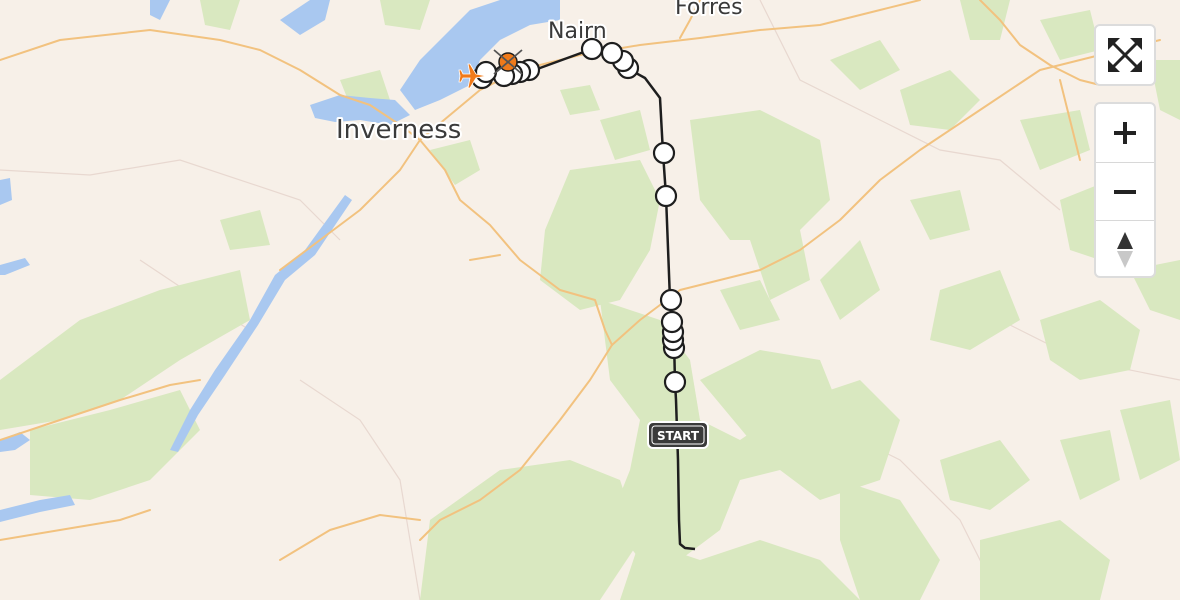 This screenshot has width=1180, height=600. I want to click on start-label: START, so click(678, 436).